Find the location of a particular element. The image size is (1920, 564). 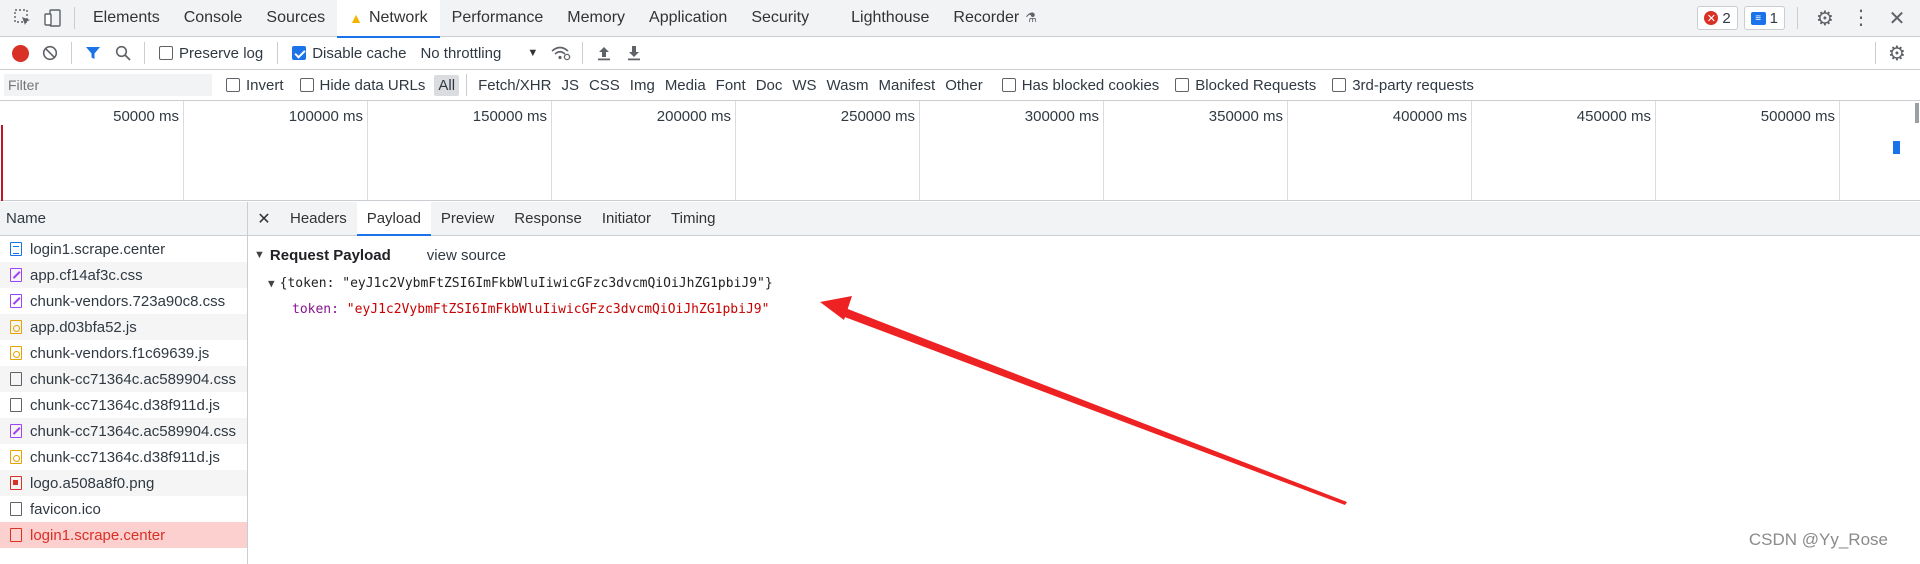

tab-response: Response is located at coordinates (548, 218).